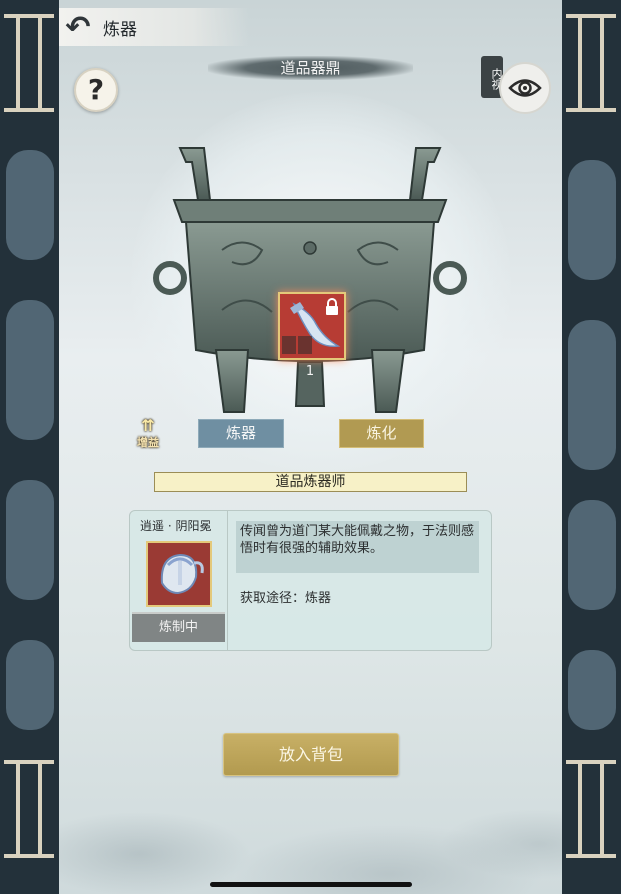 This screenshot has width=621, height=894. Describe the element at coordinates (381, 433) in the screenshot. I see `tab-transform: 炼化` at that location.